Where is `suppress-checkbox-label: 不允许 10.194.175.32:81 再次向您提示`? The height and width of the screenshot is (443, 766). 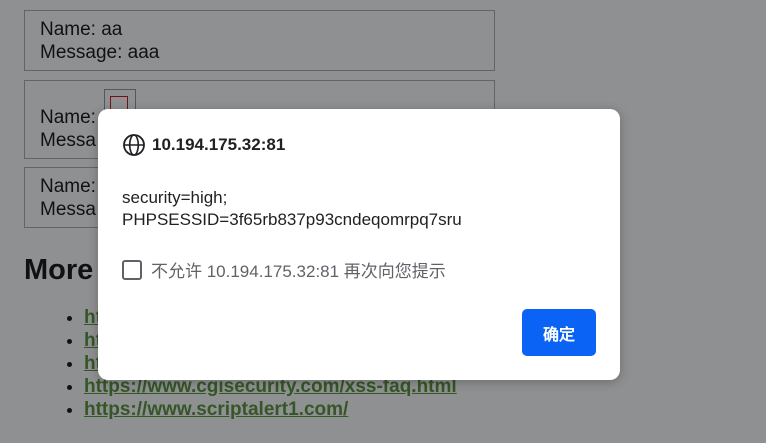
suppress-checkbox-label: 不允许 10.194.175.32:81 再次向您提示 is located at coordinates (298, 269).